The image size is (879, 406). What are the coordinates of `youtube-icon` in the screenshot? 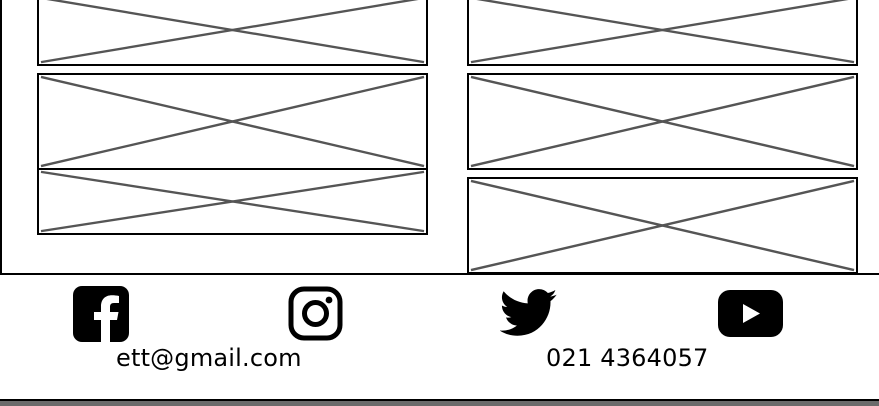 It's located at (750, 313).